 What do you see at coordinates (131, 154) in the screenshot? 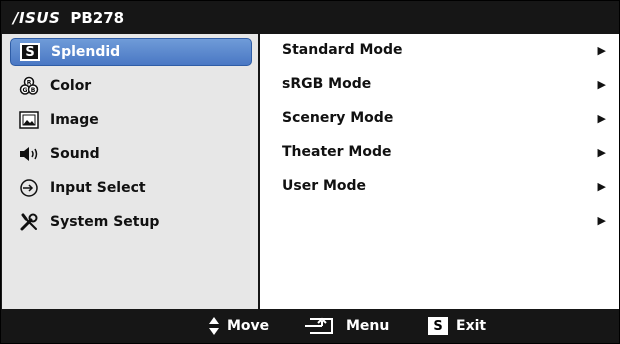
I see `menu-item-sound: Sound` at bounding box center [131, 154].